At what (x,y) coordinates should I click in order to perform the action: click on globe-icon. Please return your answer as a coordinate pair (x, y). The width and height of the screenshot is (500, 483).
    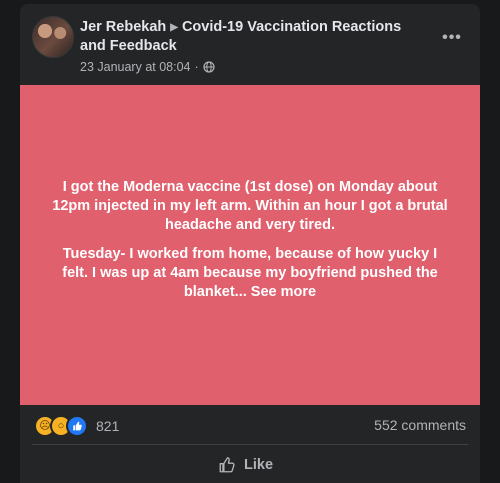
    Looking at the image, I should click on (209, 67).